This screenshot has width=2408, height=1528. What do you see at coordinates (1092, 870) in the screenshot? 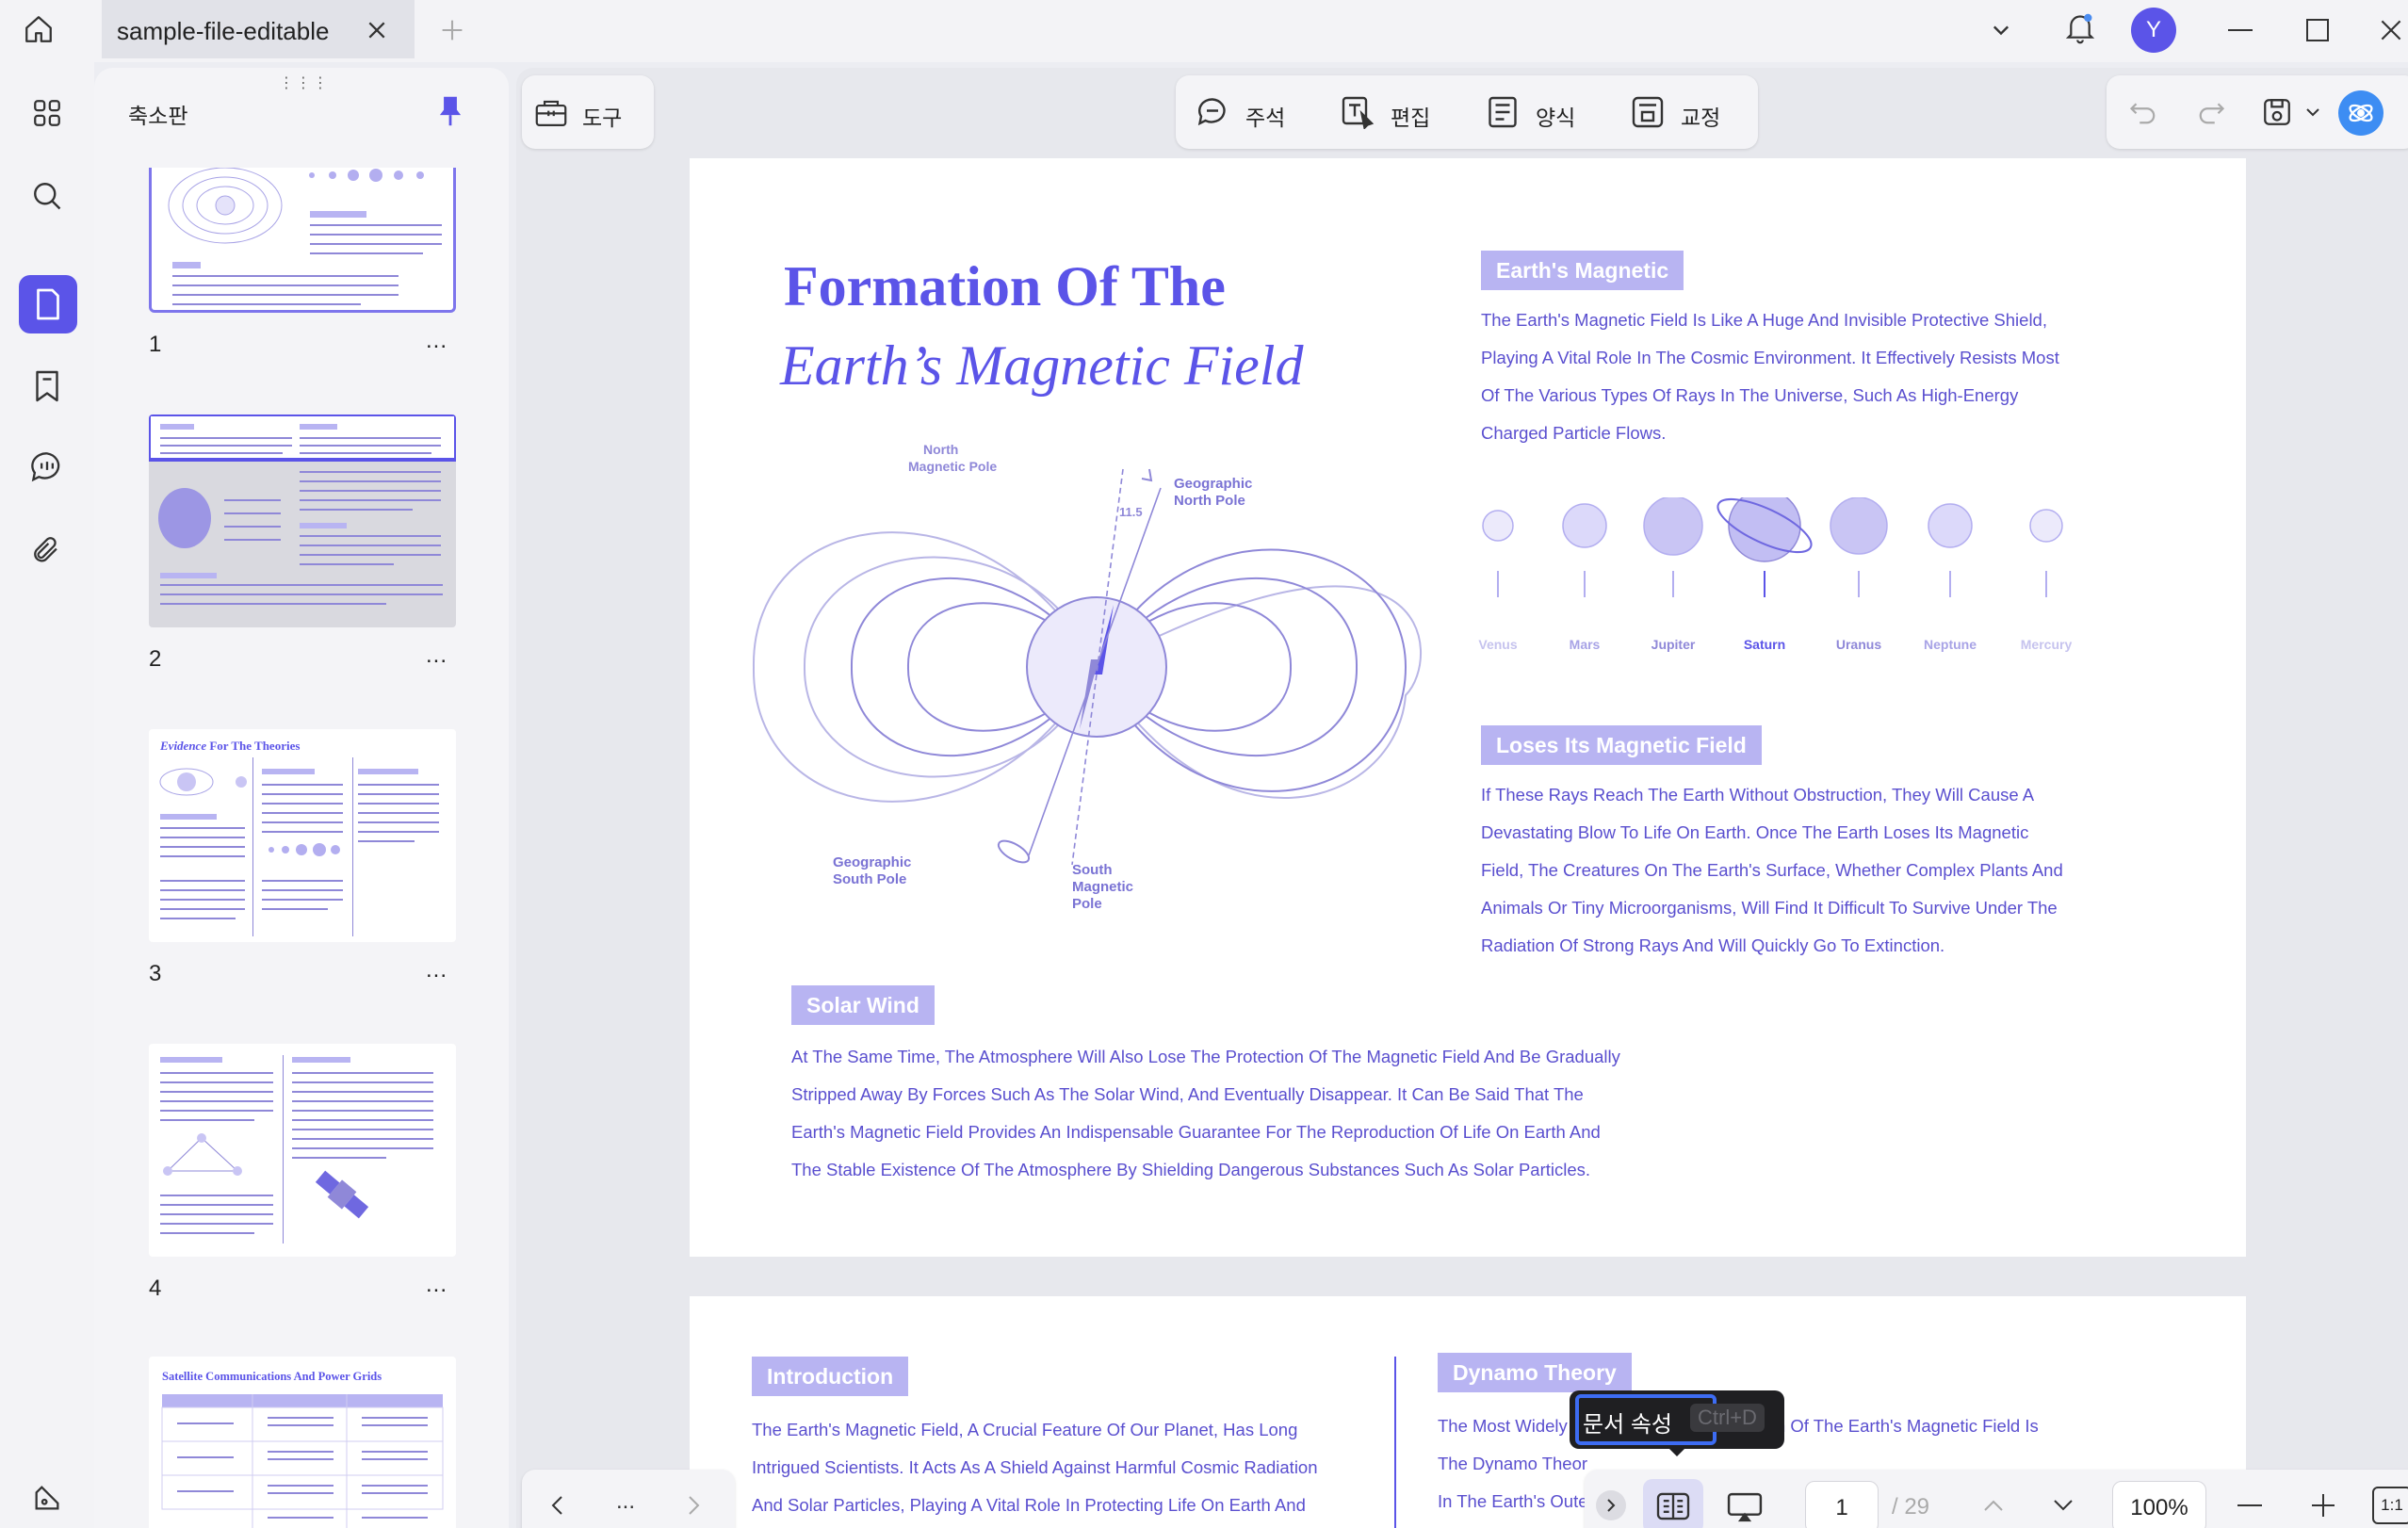
I see `label-south-magnetic-1: South` at bounding box center [1092, 870].